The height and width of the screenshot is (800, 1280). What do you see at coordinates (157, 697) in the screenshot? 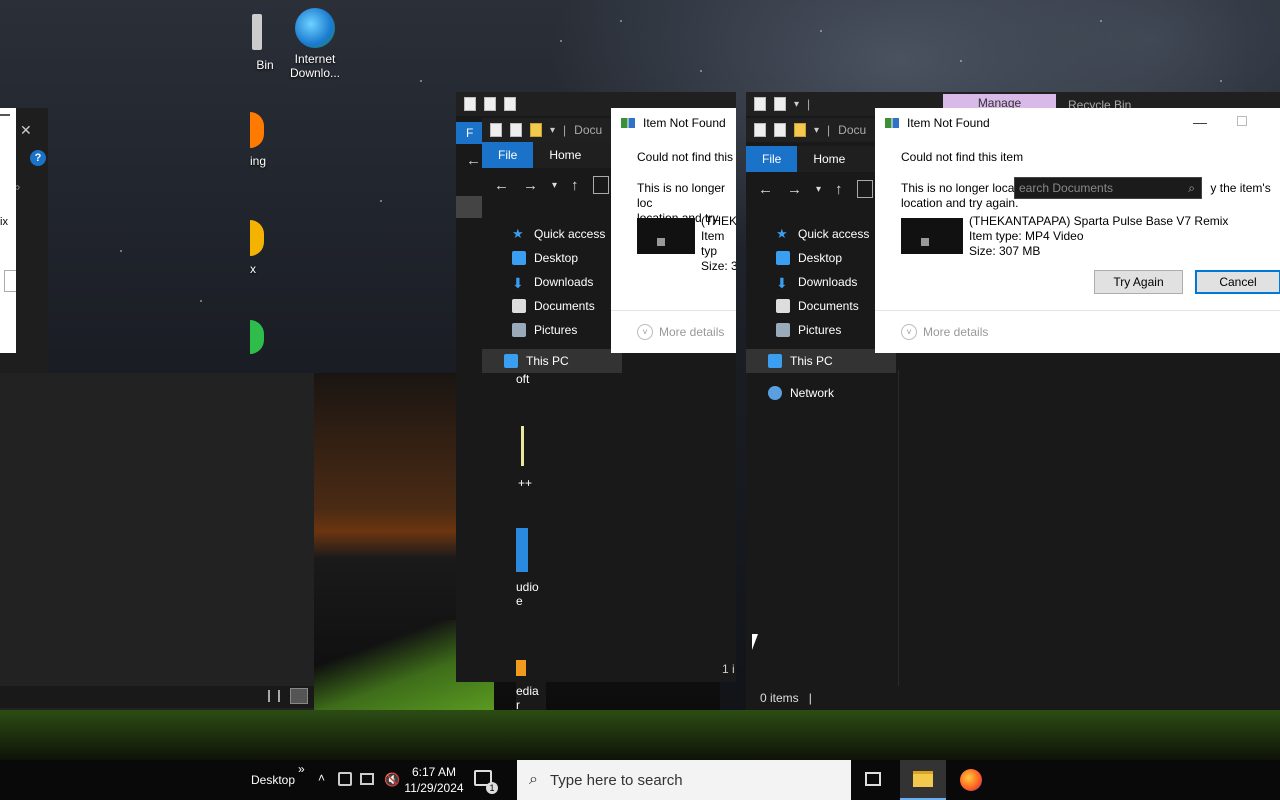
I see `left-window-statusbar` at bounding box center [157, 697].